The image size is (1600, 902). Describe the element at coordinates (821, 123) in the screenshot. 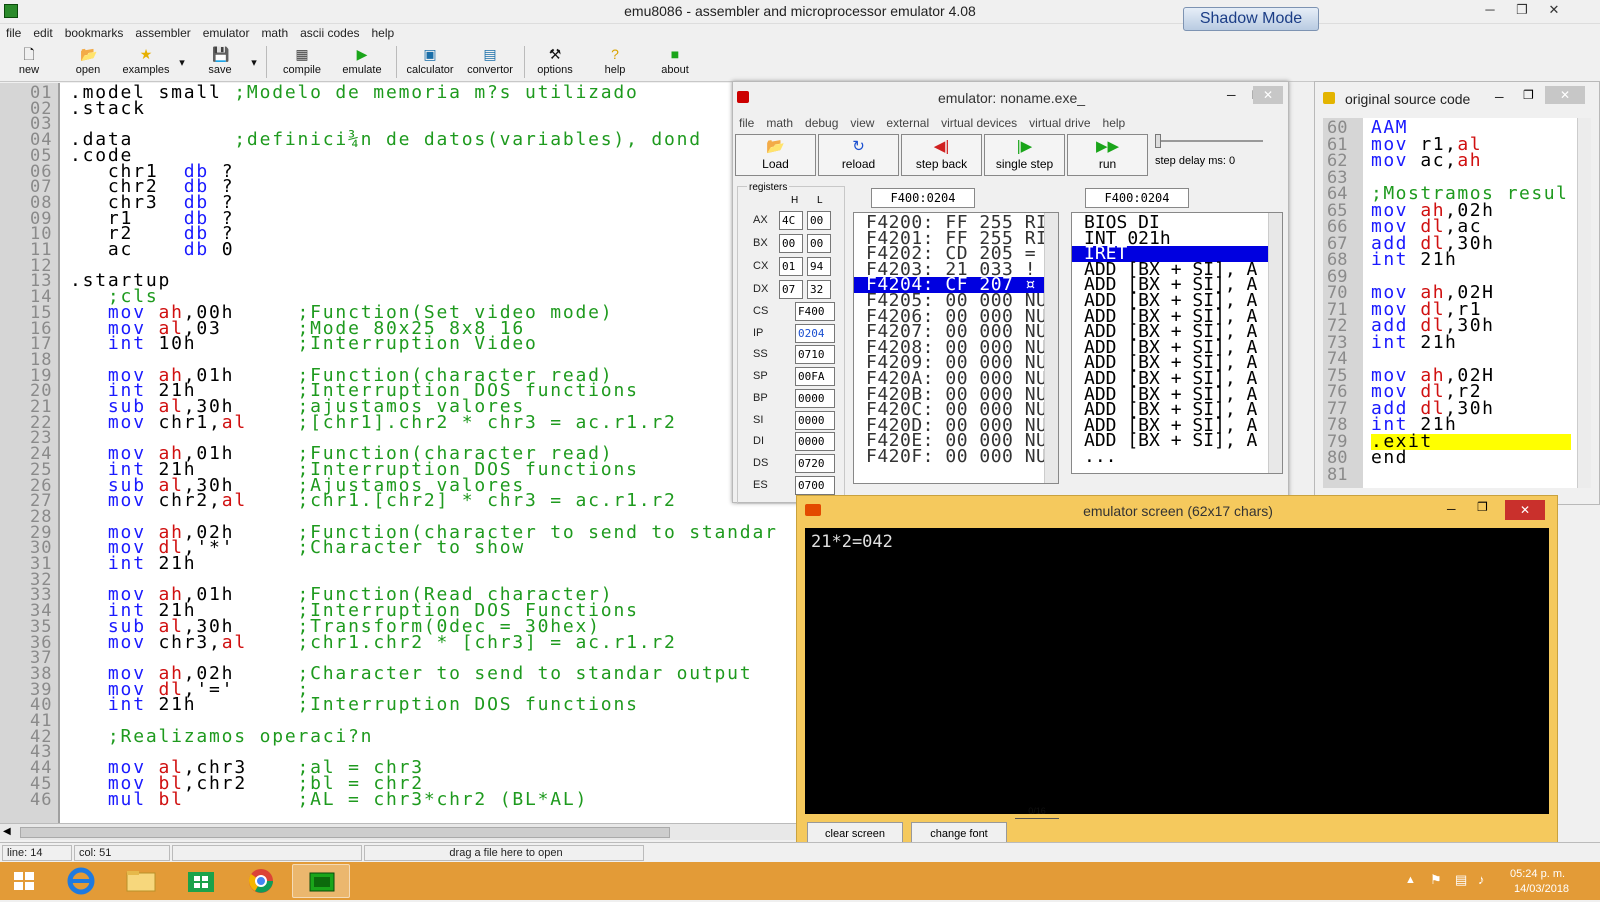

I see `emu-menu-debug: debug` at that location.